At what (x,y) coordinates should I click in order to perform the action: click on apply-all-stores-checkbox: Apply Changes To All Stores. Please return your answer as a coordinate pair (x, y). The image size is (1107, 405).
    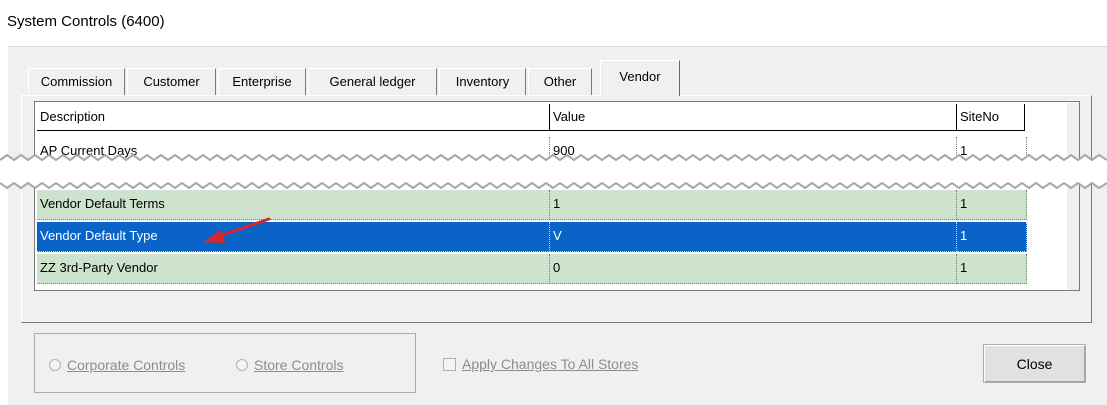
    Looking at the image, I should click on (540, 364).